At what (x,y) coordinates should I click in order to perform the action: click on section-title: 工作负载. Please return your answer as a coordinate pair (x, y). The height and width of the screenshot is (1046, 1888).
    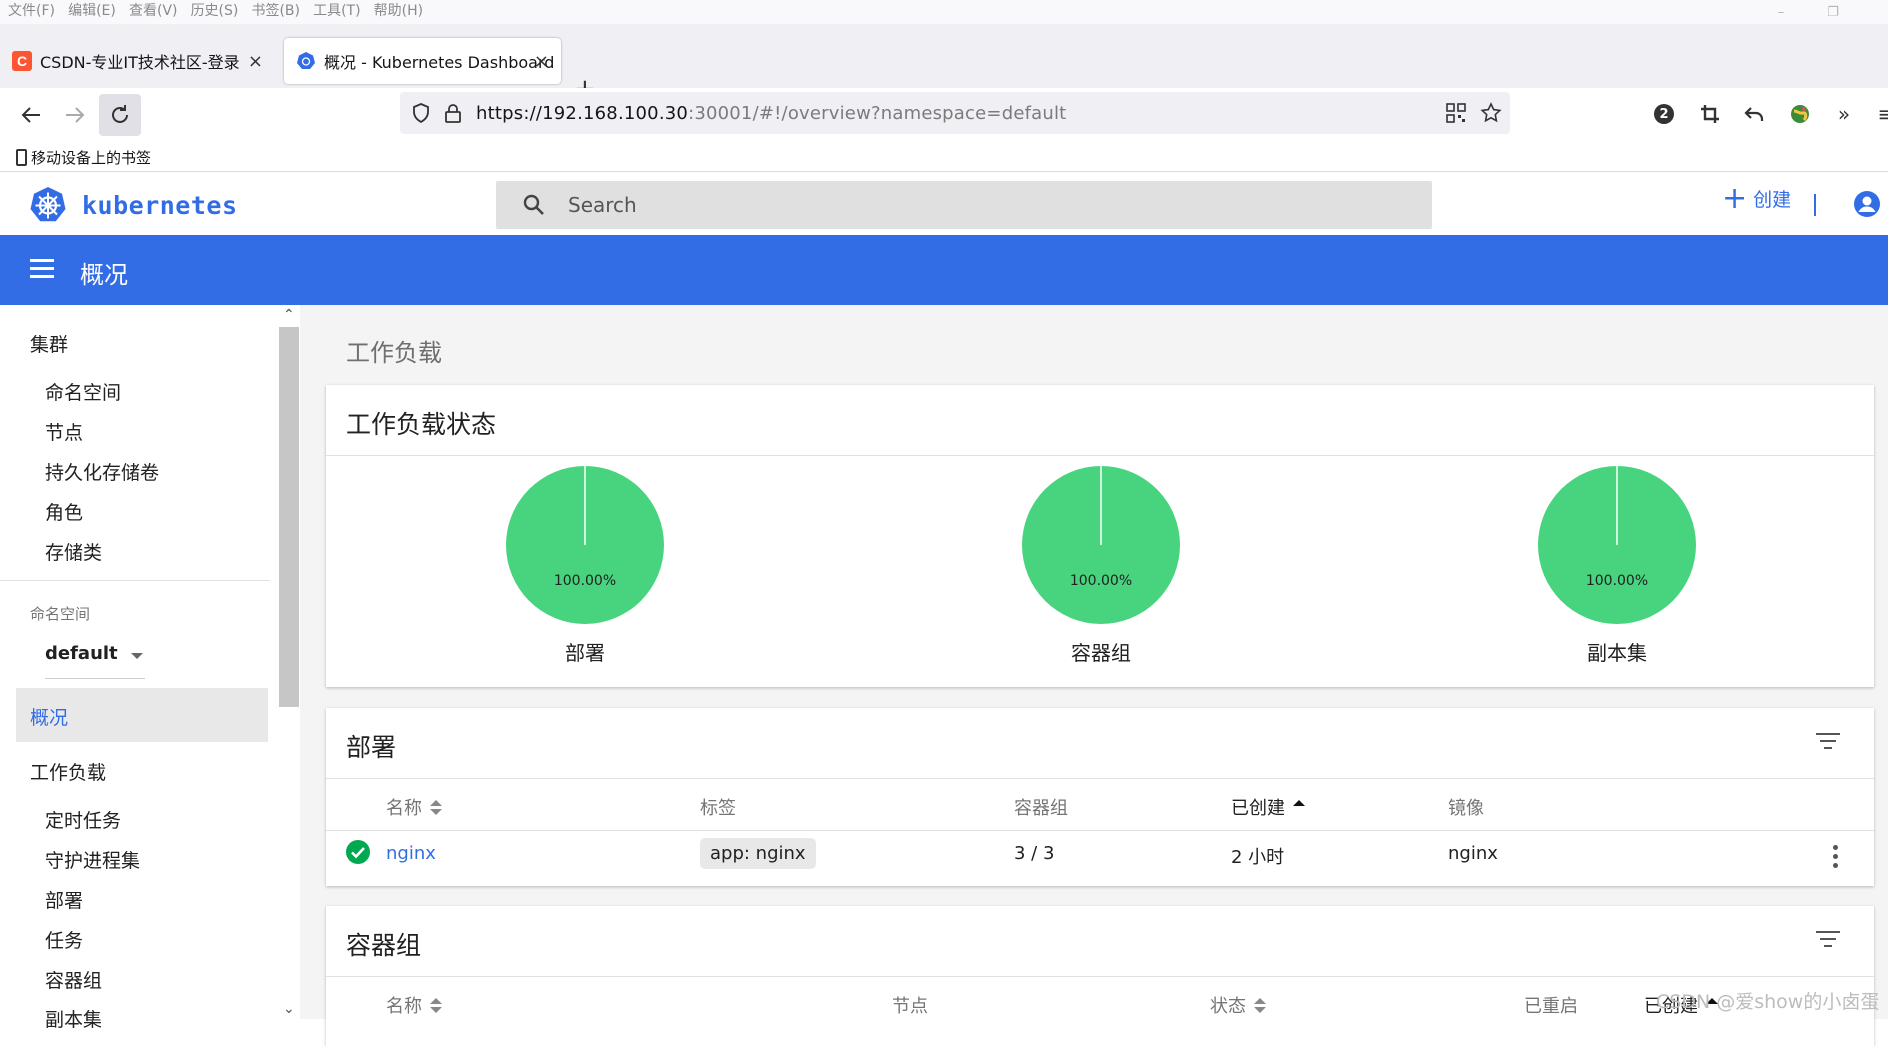
    Looking at the image, I should click on (394, 353).